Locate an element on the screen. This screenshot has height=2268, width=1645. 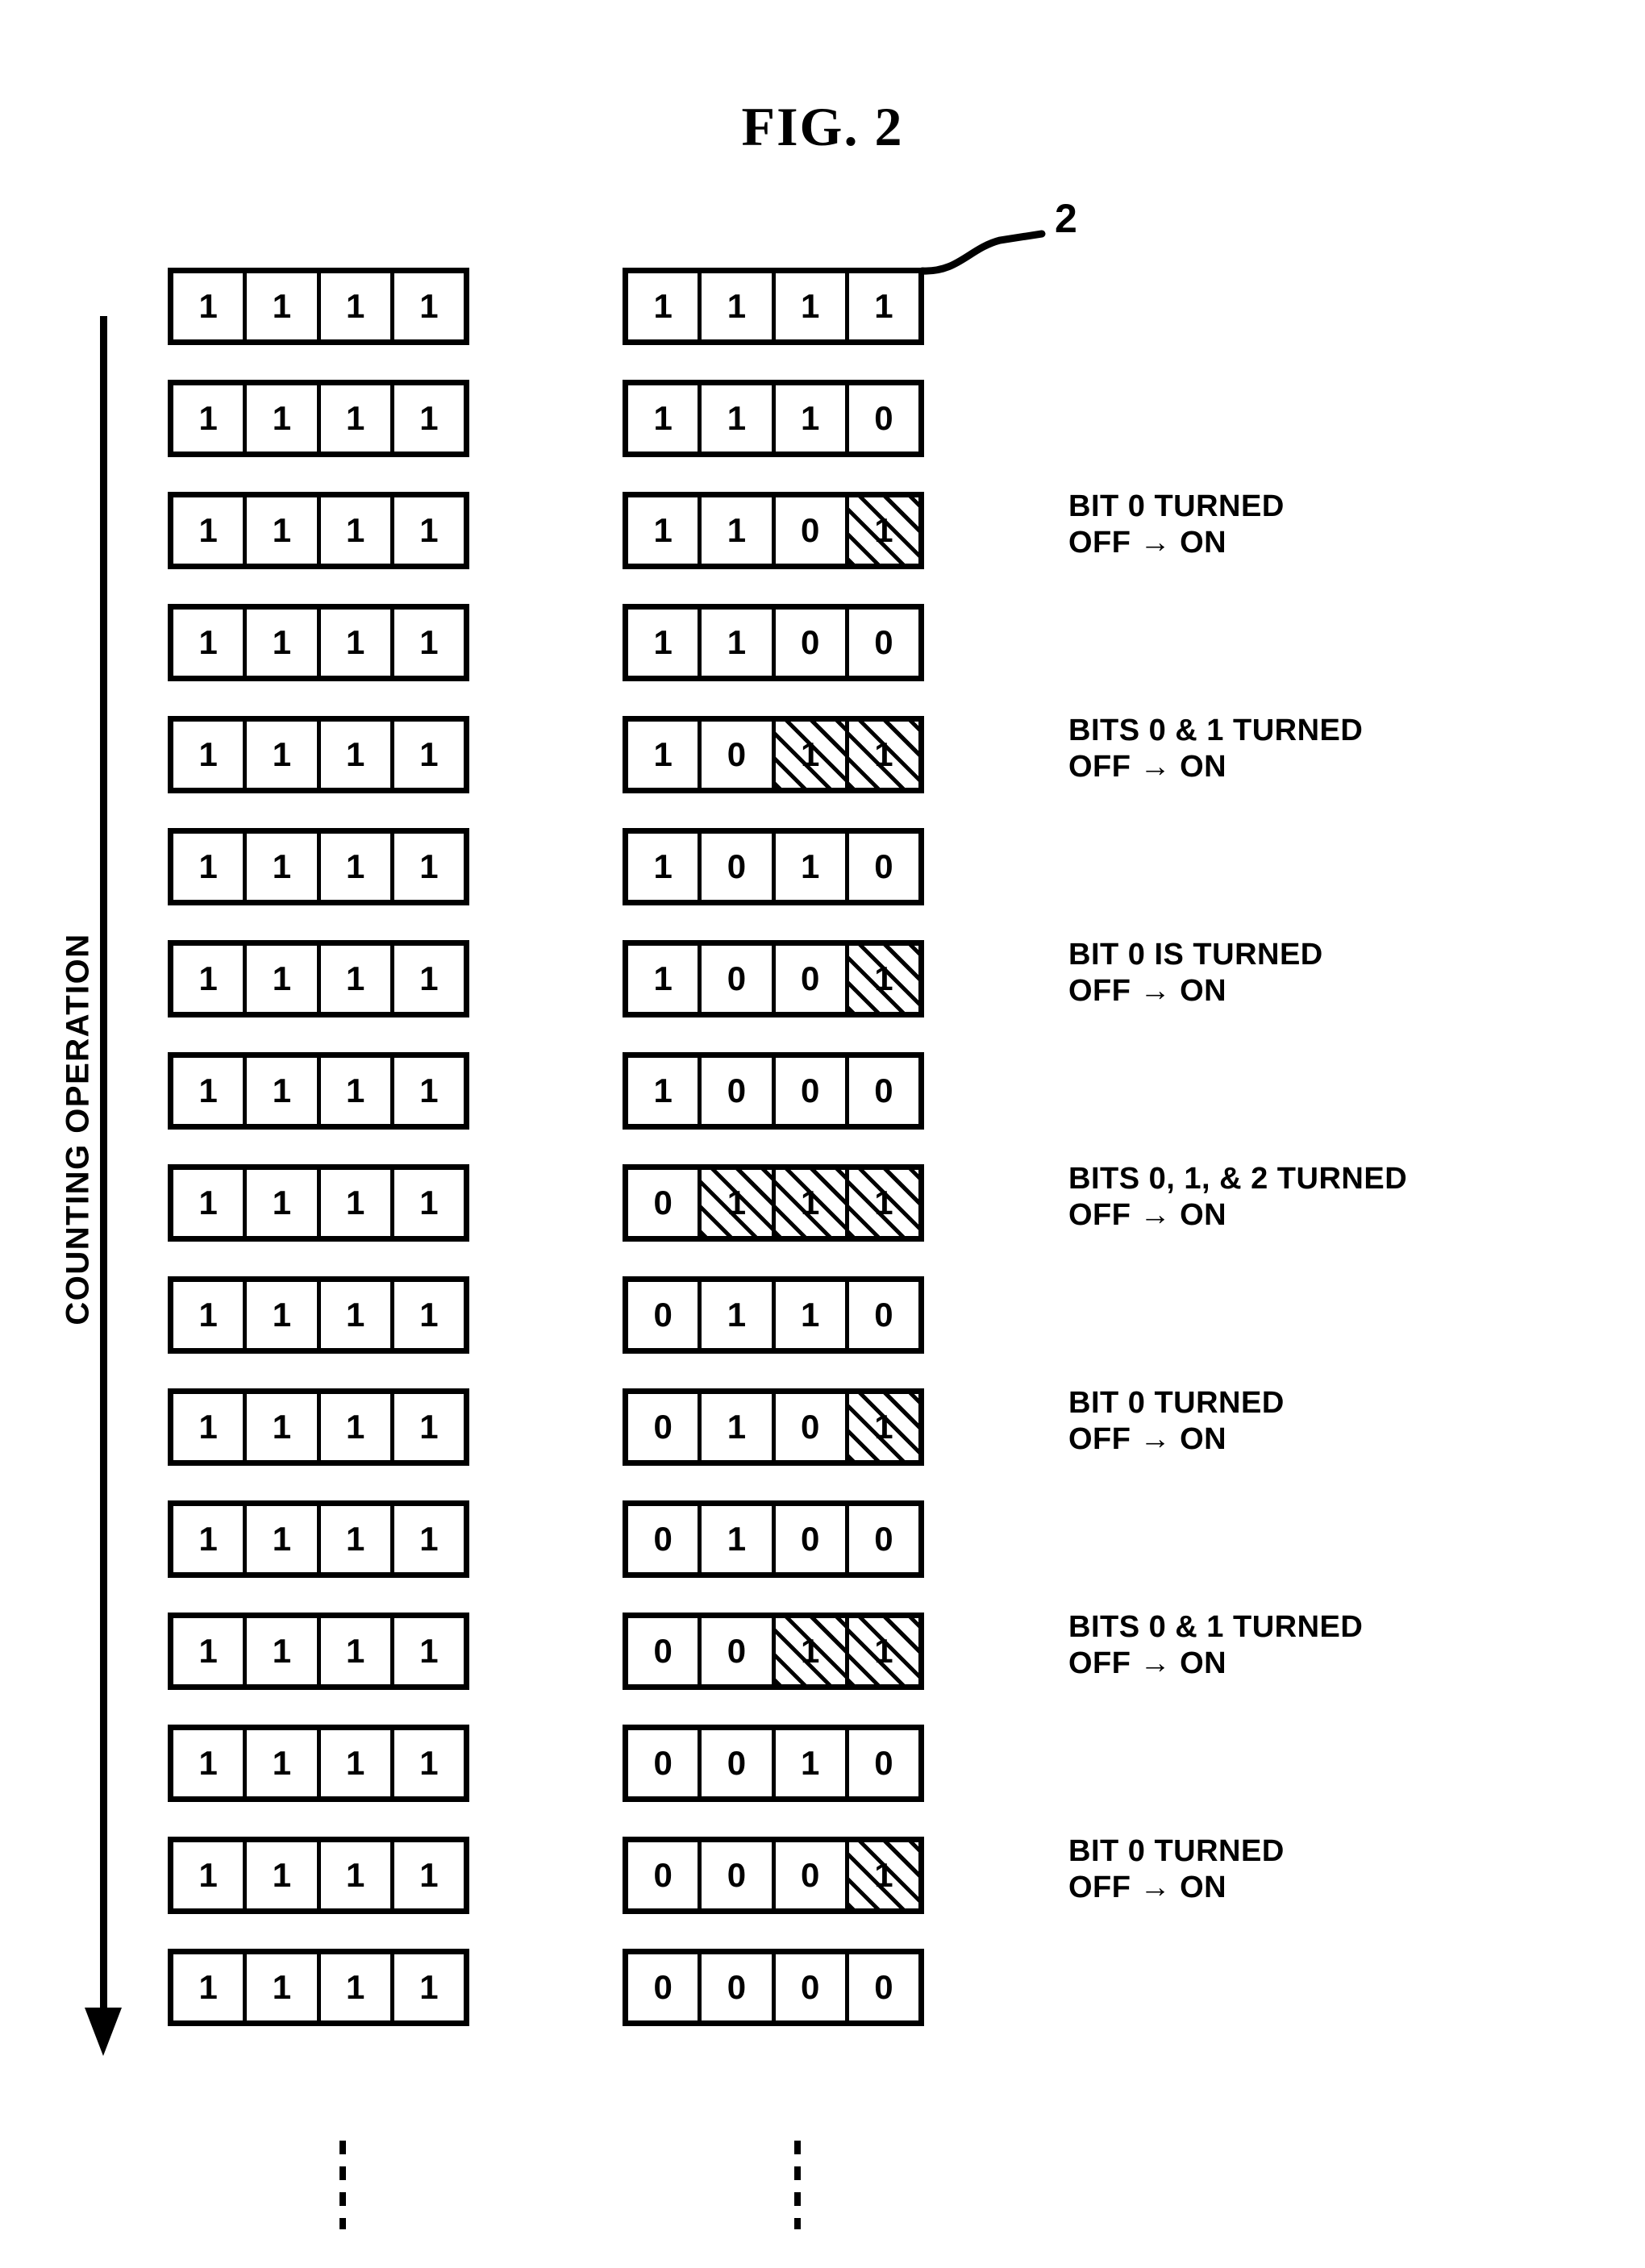
annotation-line-1: BIT 0 IS TURNED is located at coordinates (1195, 955).